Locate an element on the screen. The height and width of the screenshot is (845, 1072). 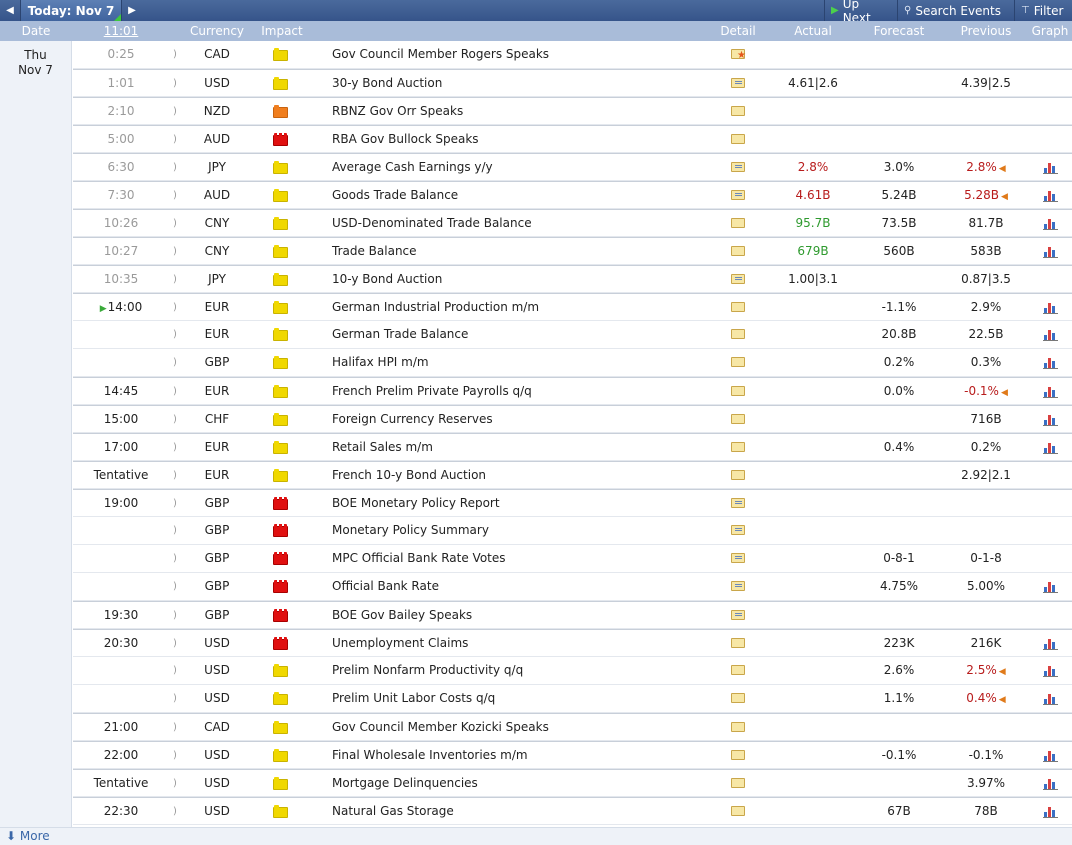
previous-day-button: ◀ is located at coordinates (10, 10).